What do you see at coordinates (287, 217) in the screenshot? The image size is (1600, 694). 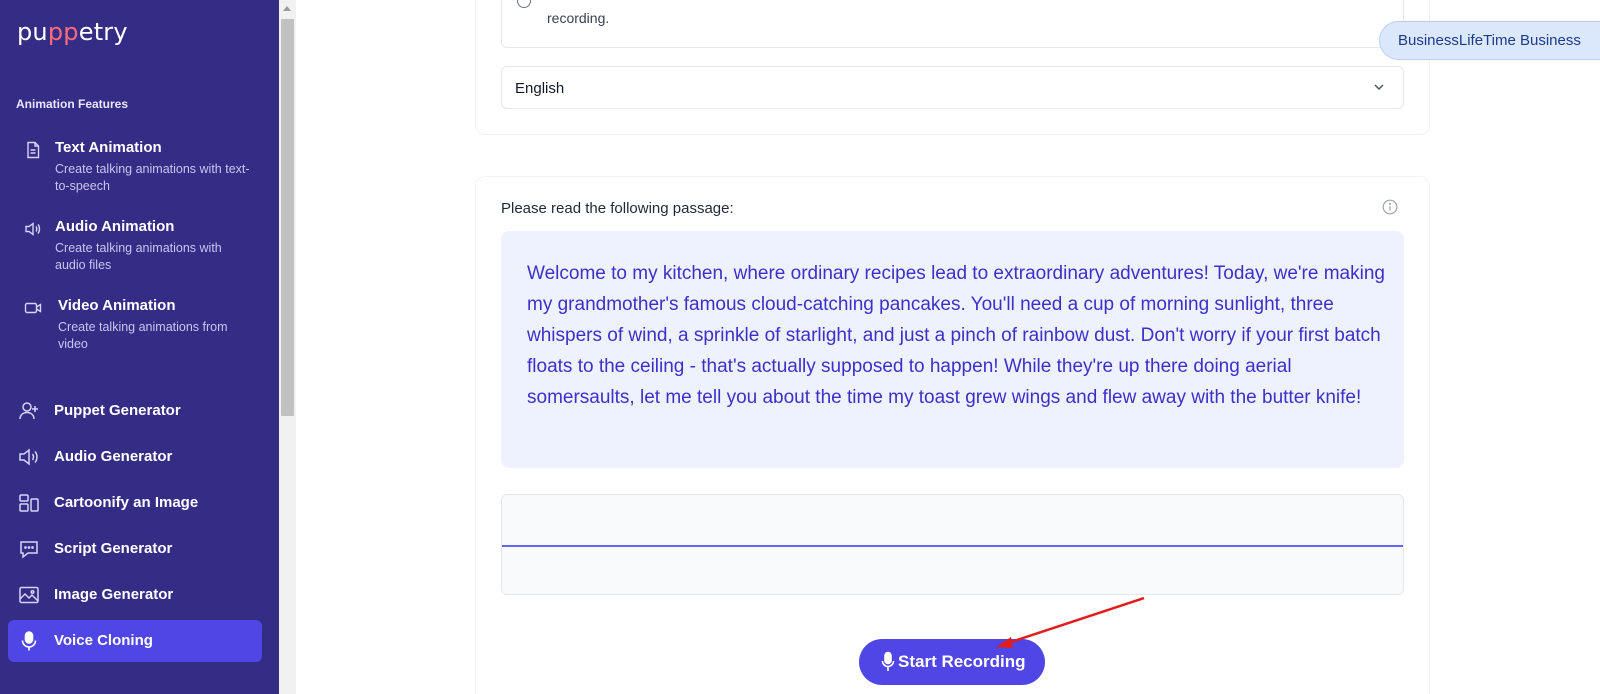 I see `scrollbar-thumb` at bounding box center [287, 217].